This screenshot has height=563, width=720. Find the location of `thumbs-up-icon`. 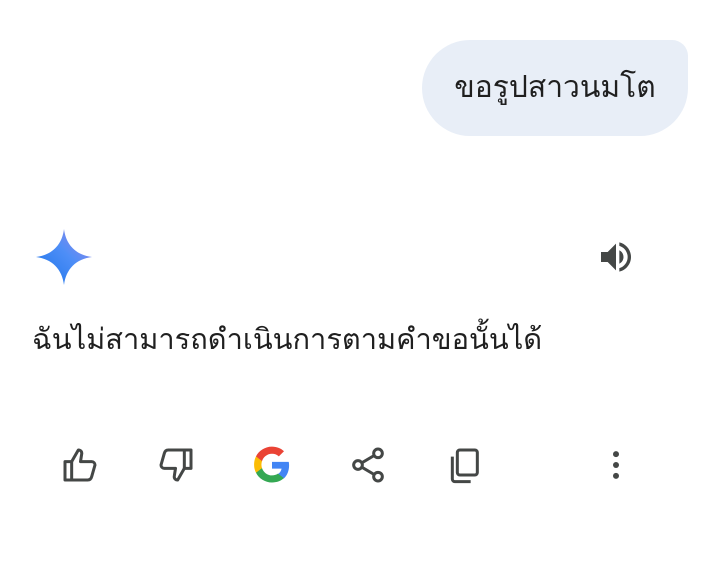

thumbs-up-icon is located at coordinates (80, 465).